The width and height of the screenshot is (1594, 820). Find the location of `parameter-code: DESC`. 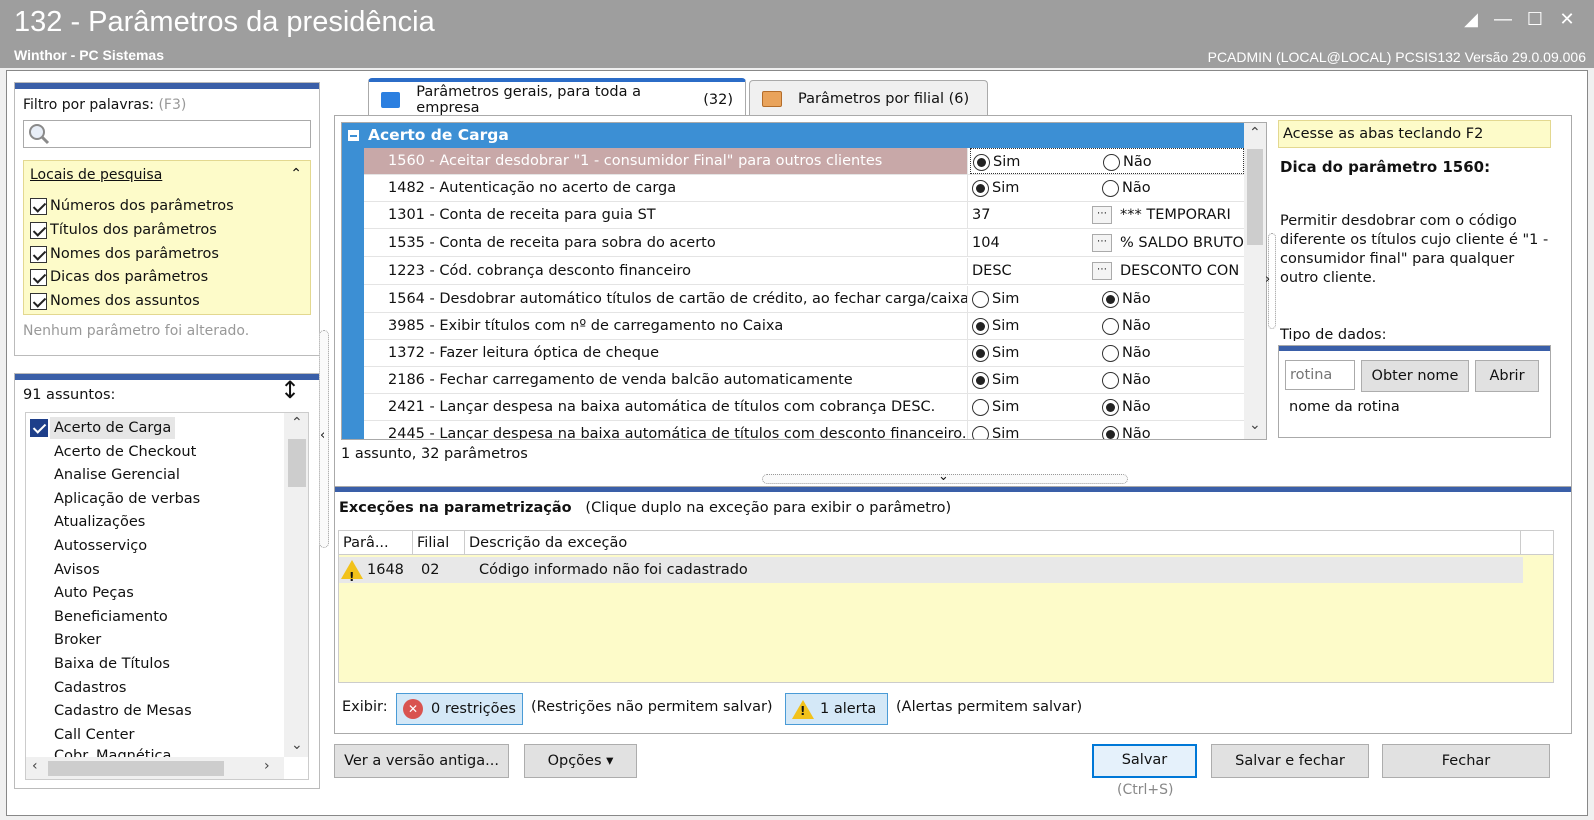

parameter-code: DESC is located at coordinates (992, 271).